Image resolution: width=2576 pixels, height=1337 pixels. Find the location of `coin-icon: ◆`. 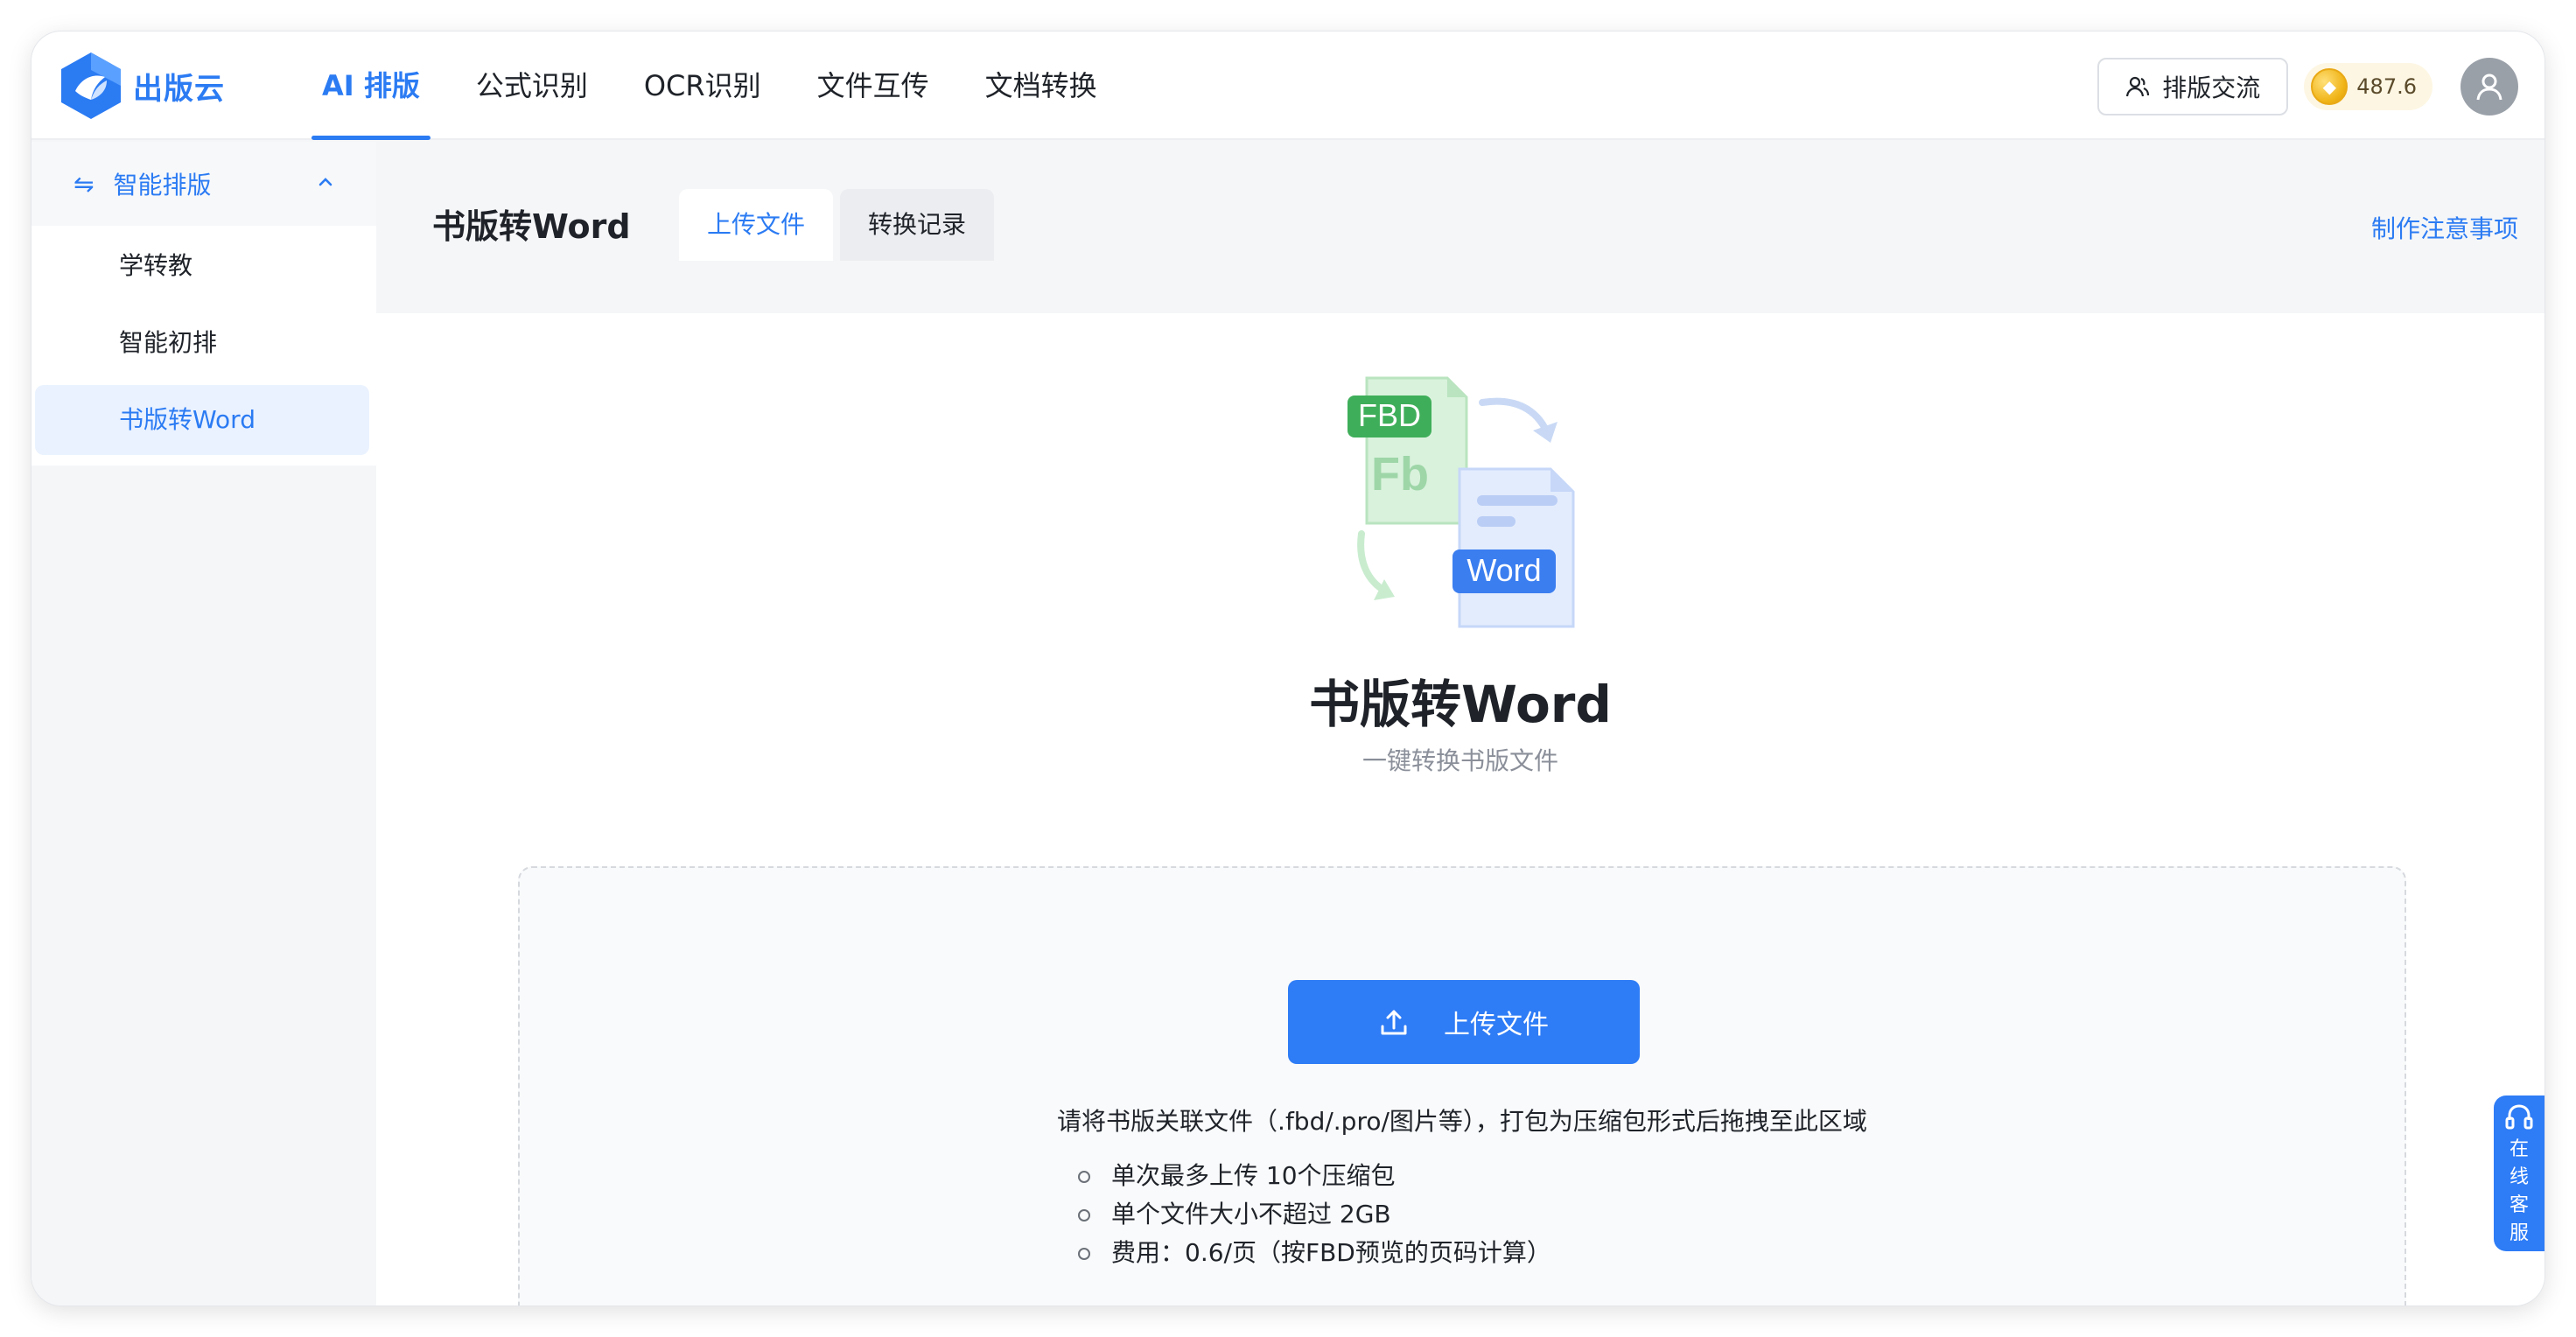

coin-icon: ◆ is located at coordinates (2329, 86).